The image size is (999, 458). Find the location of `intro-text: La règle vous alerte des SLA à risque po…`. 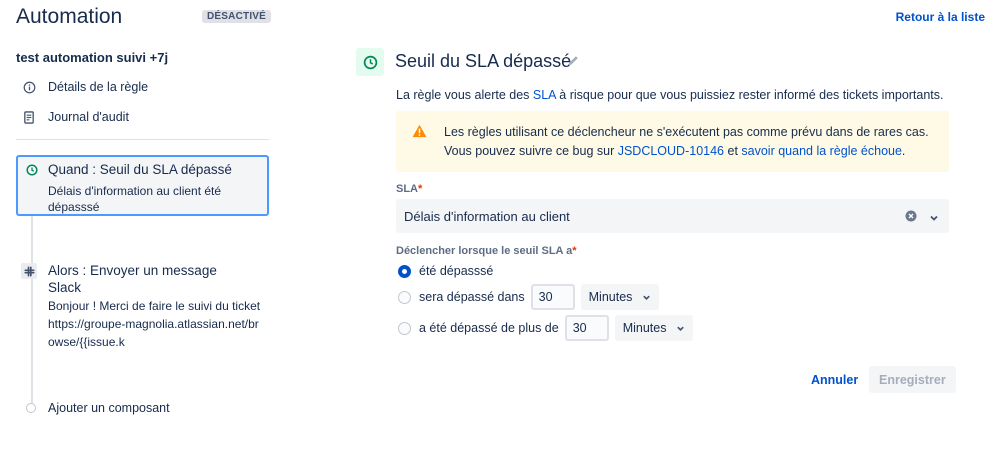

intro-text: La règle vous alerte des SLA à risque po… is located at coordinates (670, 95).